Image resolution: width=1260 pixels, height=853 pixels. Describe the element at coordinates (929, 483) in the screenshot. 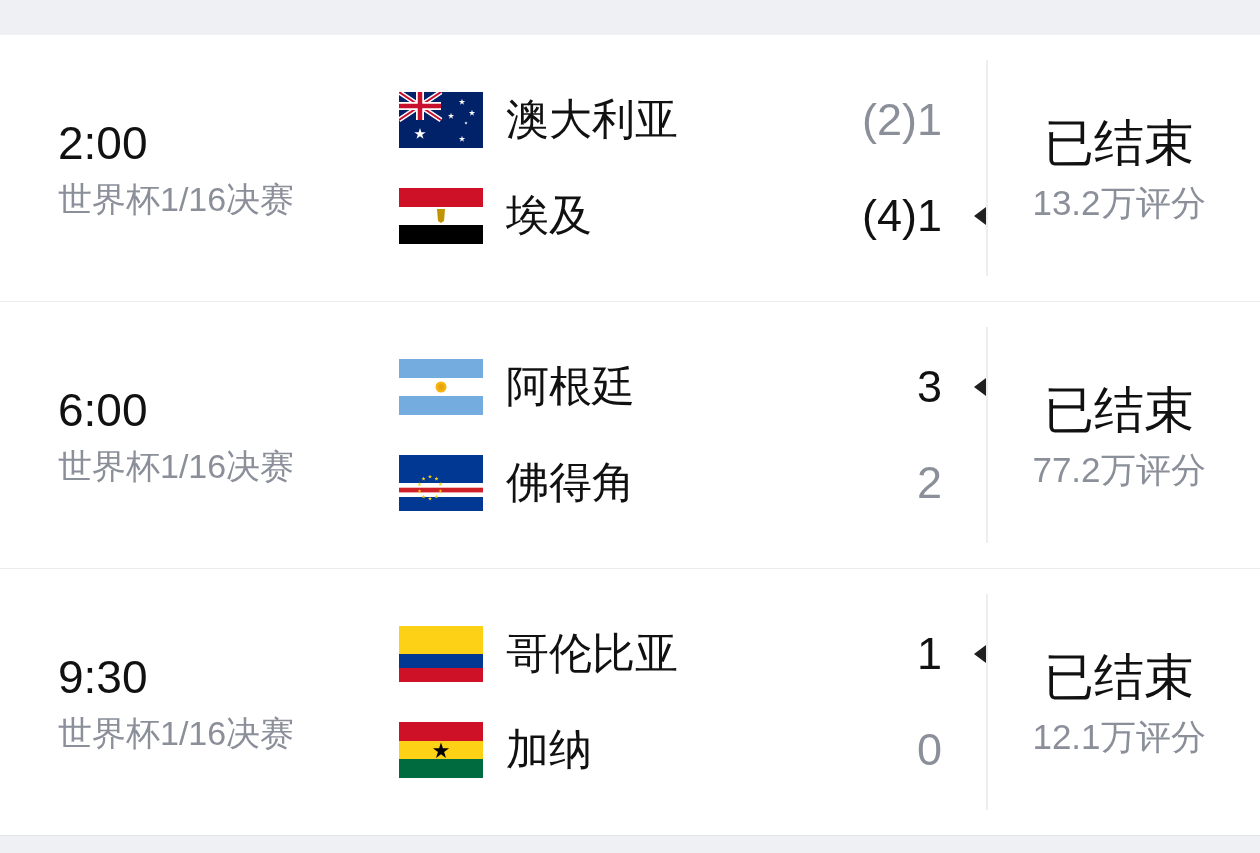

I see `team-score: 2` at that location.